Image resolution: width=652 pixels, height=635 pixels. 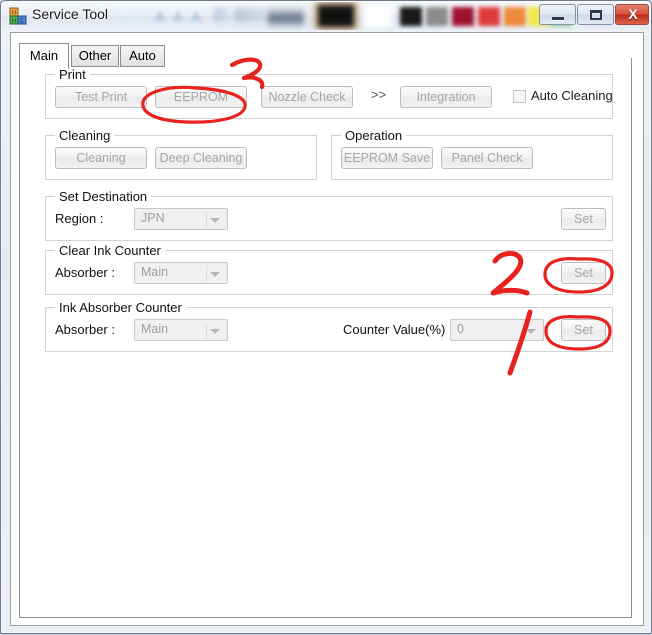 What do you see at coordinates (572, 95) in the screenshot?
I see `auto-cleaning-label: Auto Cleaning` at bounding box center [572, 95].